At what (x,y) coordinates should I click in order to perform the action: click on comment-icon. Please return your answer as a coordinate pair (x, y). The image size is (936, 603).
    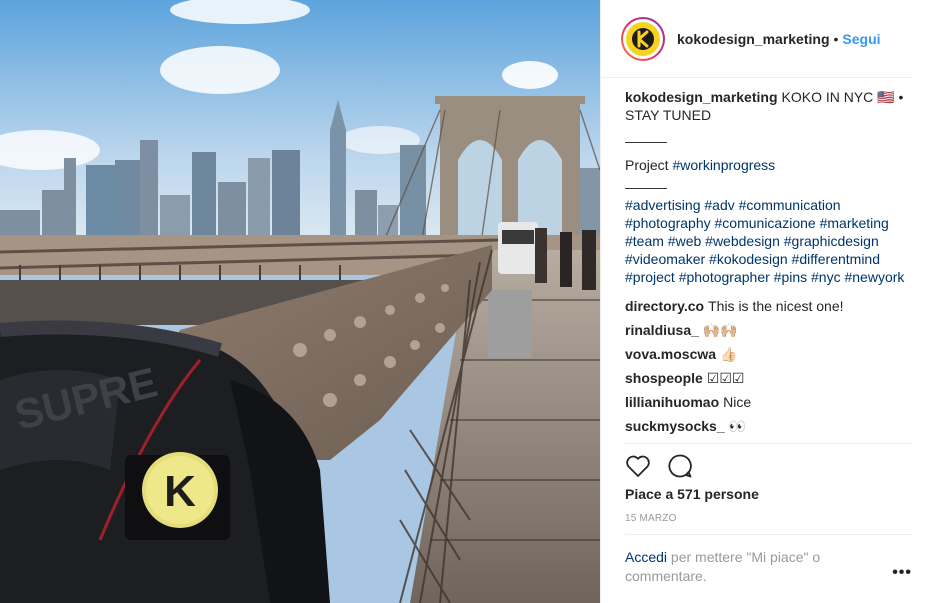
    Looking at the image, I should click on (680, 465).